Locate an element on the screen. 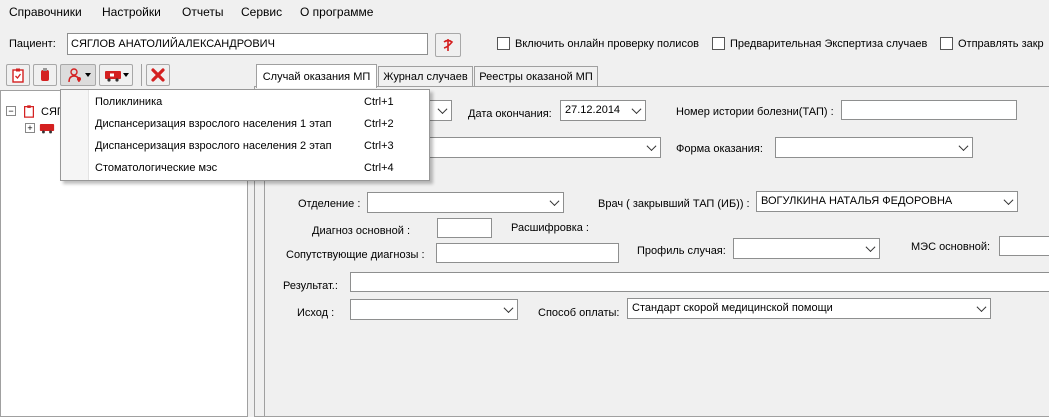  pre-expertise-label: Предварительная Экспертиза случаев is located at coordinates (829, 44).